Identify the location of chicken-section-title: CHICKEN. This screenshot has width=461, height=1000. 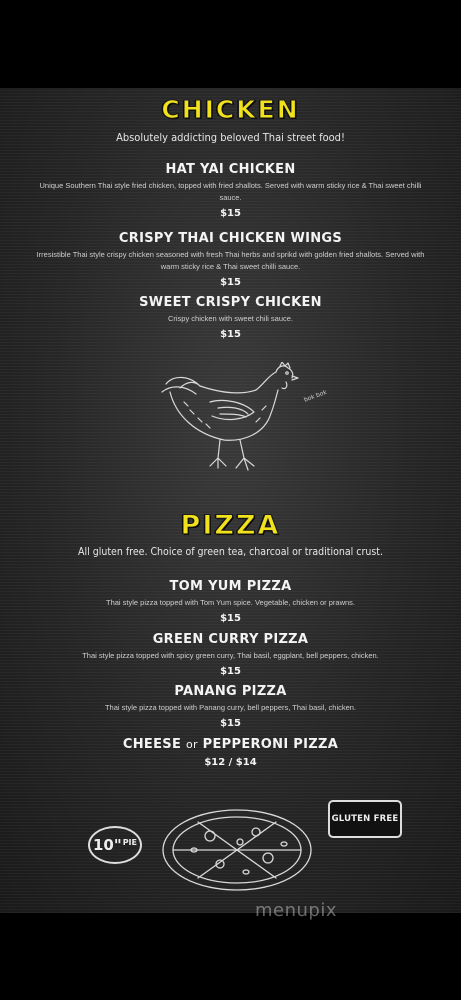
(230, 110).